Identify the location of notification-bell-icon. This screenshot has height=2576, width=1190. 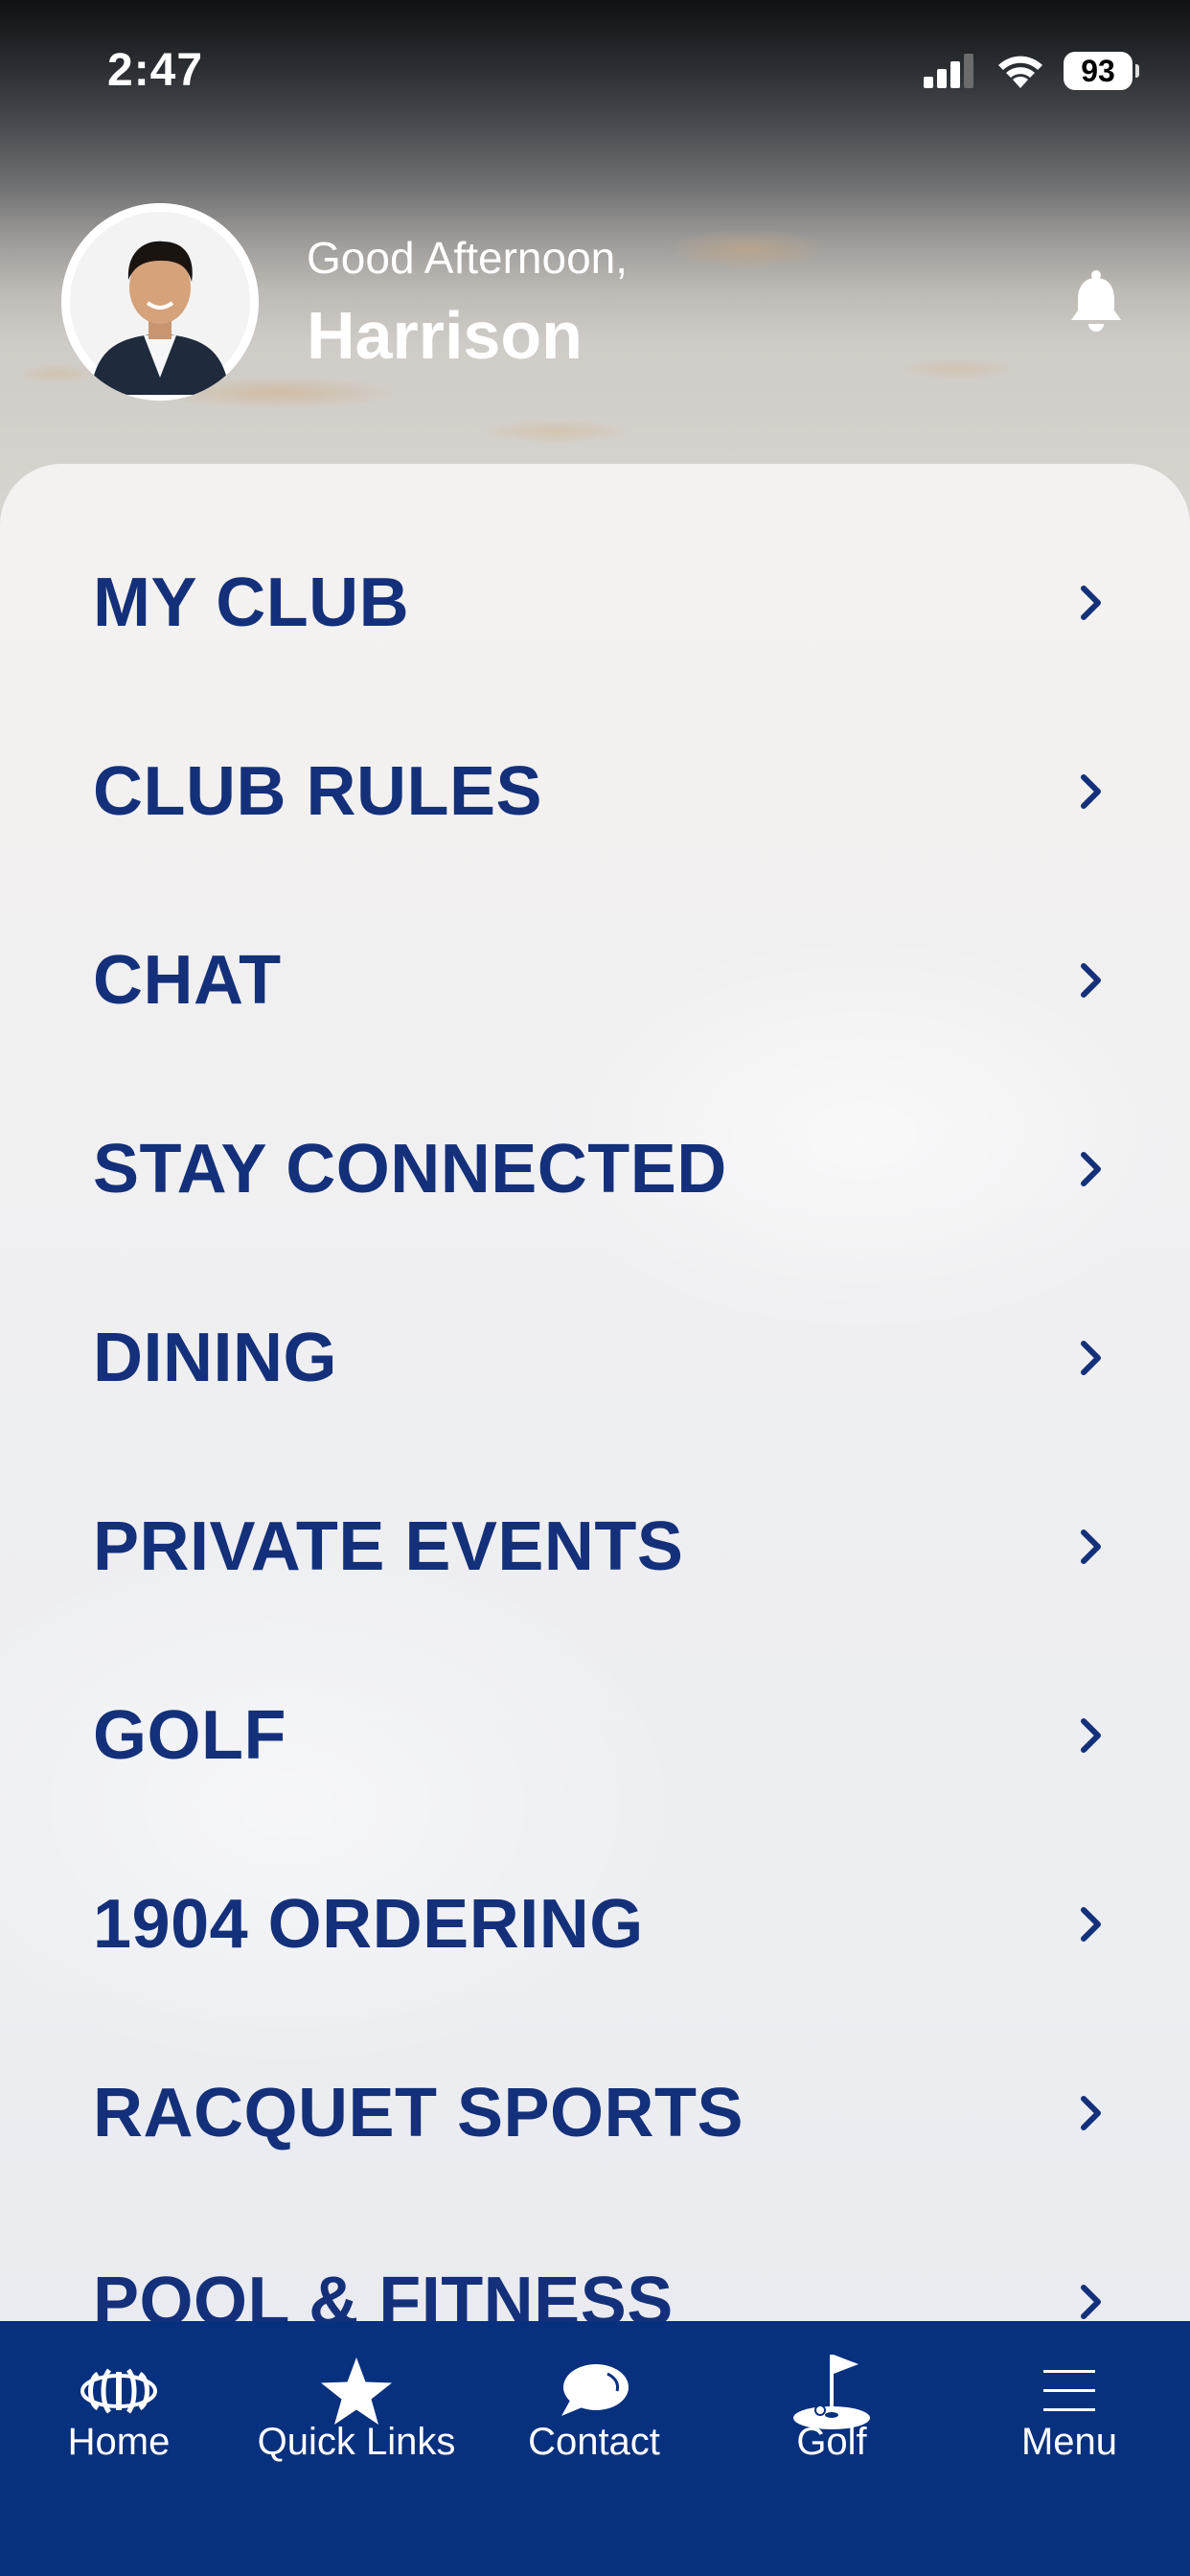
(1096, 301).